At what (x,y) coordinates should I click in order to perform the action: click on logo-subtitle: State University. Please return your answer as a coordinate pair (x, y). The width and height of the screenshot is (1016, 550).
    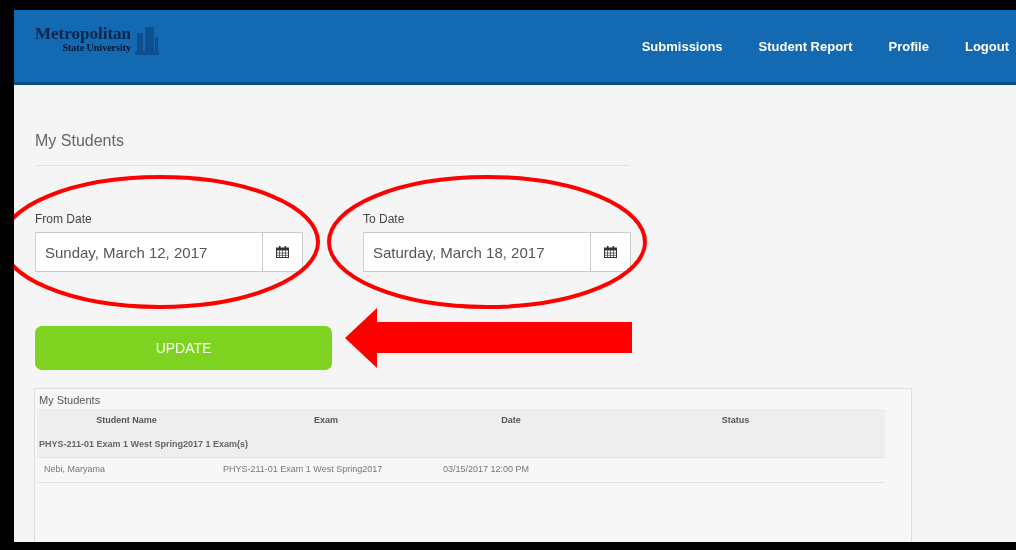
    Looking at the image, I should click on (96, 48).